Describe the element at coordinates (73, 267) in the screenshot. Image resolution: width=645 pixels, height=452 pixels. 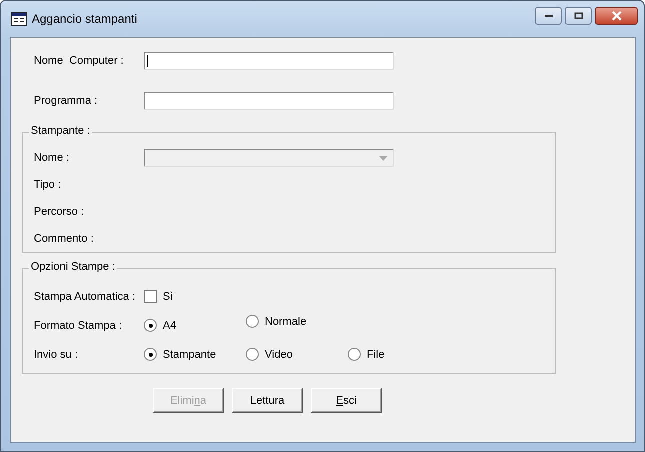
I see `group-title: Opzioni Stampe :` at that location.